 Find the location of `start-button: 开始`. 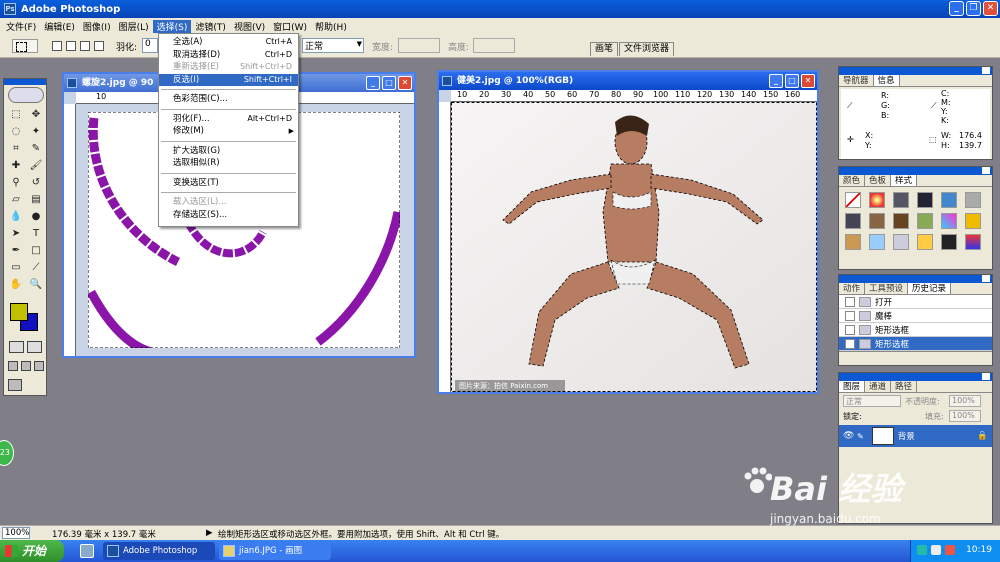

start-button: 开始 is located at coordinates (32, 551).